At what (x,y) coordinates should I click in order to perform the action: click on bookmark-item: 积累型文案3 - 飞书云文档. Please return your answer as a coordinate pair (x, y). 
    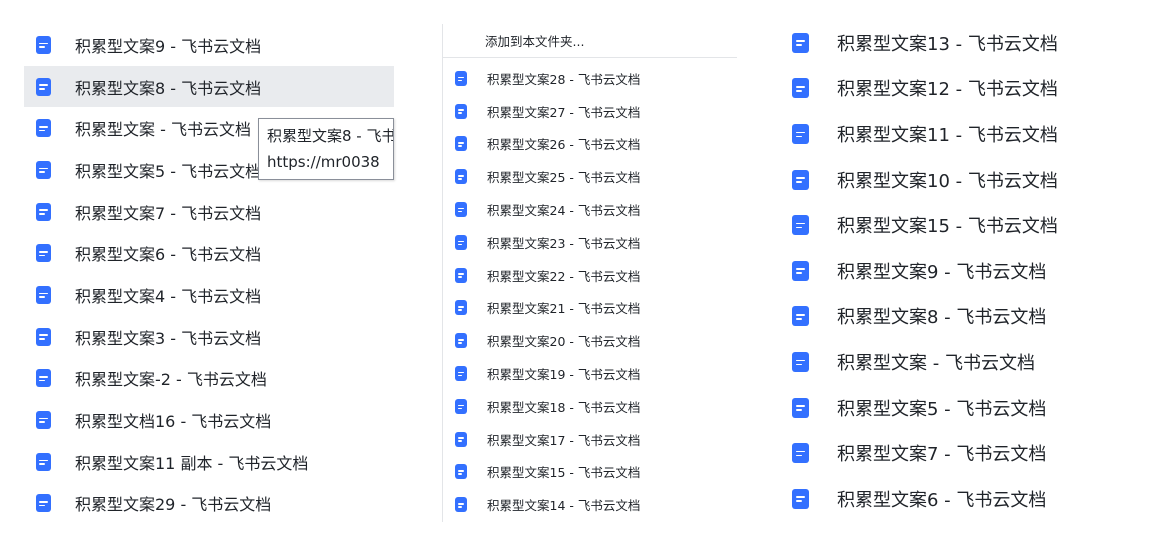
    Looking at the image, I should click on (209, 337).